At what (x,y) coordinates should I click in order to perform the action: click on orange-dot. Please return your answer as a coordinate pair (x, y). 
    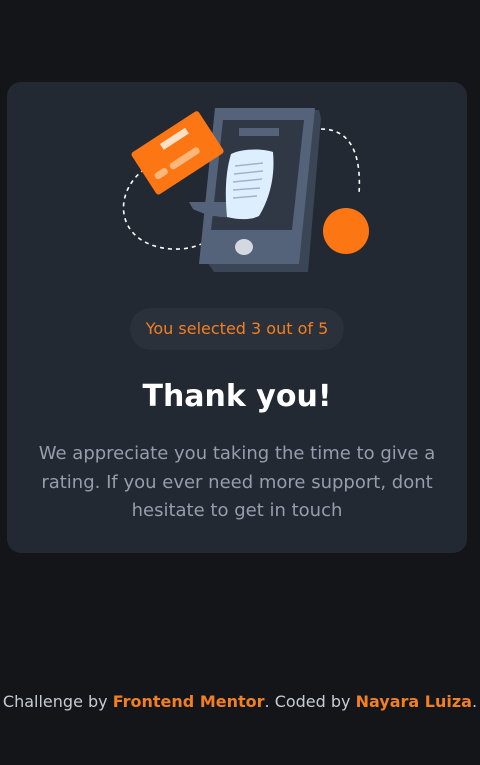
    Looking at the image, I should click on (346, 231).